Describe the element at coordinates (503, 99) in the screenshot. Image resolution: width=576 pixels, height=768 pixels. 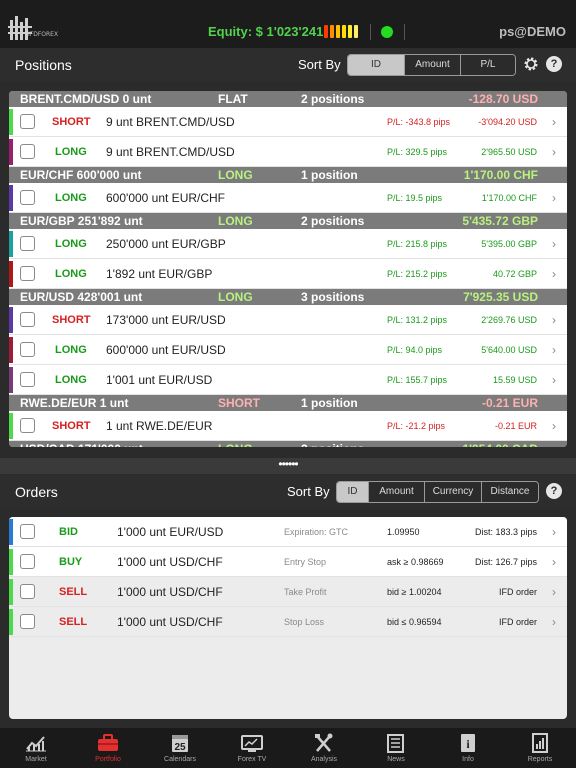
I see `group-pnl: -128.70 USD` at that location.